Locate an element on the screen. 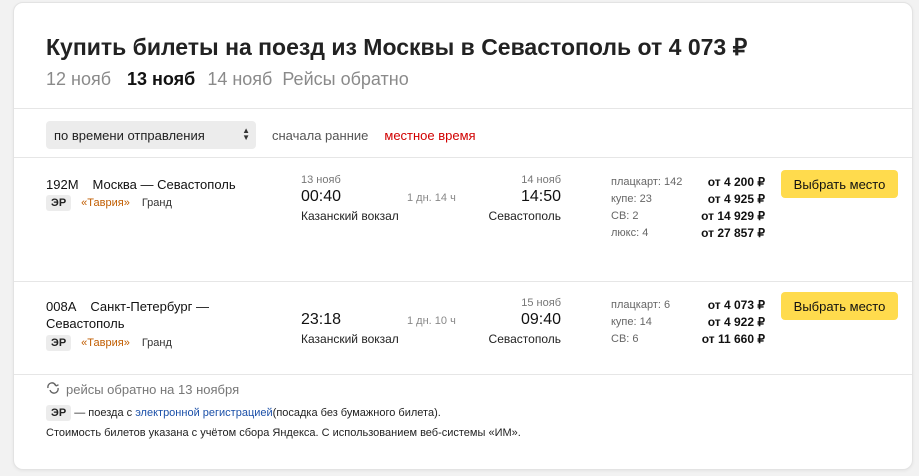 The height and width of the screenshot is (476, 919). date-tab-13: 13 нояб is located at coordinates (161, 79).